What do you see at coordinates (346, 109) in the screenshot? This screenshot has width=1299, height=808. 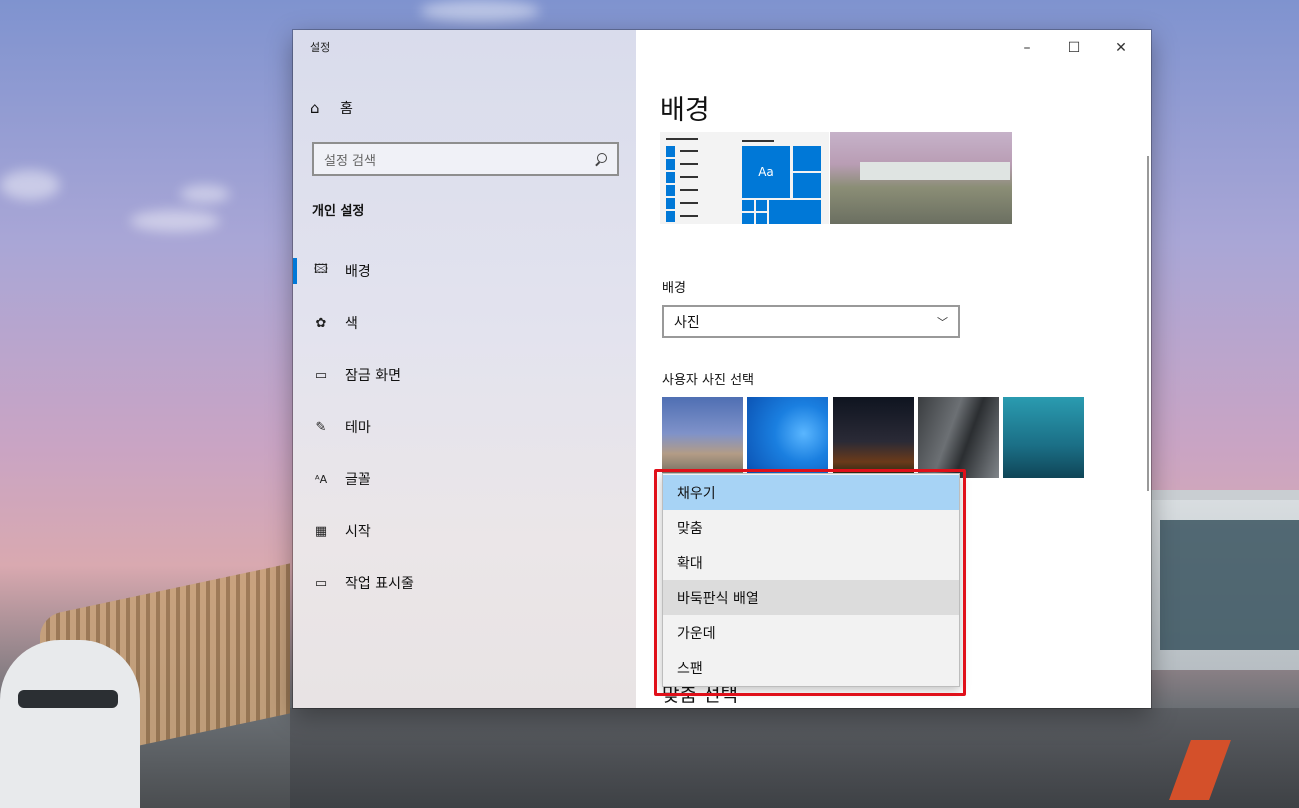 I see `nav-home-label: 홈` at bounding box center [346, 109].